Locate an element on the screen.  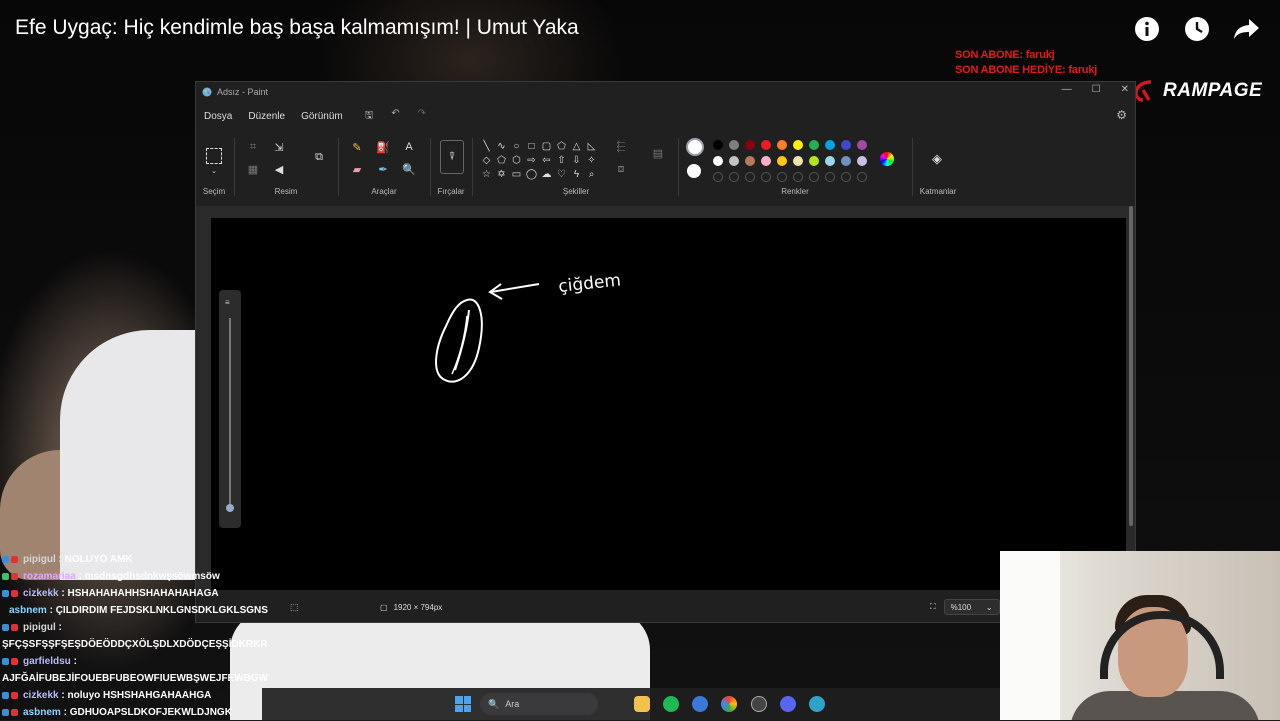
discord-icon is located at coordinates (788, 704).